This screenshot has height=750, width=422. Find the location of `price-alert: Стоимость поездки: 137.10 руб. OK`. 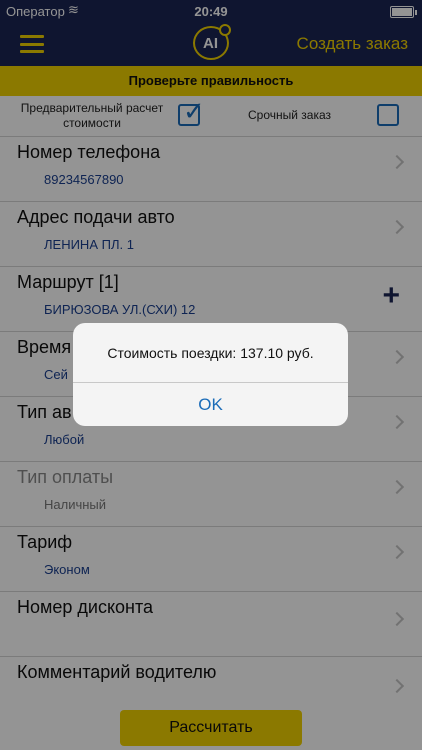

price-alert: Стоимость поездки: 137.10 руб. OK is located at coordinates (210, 374).